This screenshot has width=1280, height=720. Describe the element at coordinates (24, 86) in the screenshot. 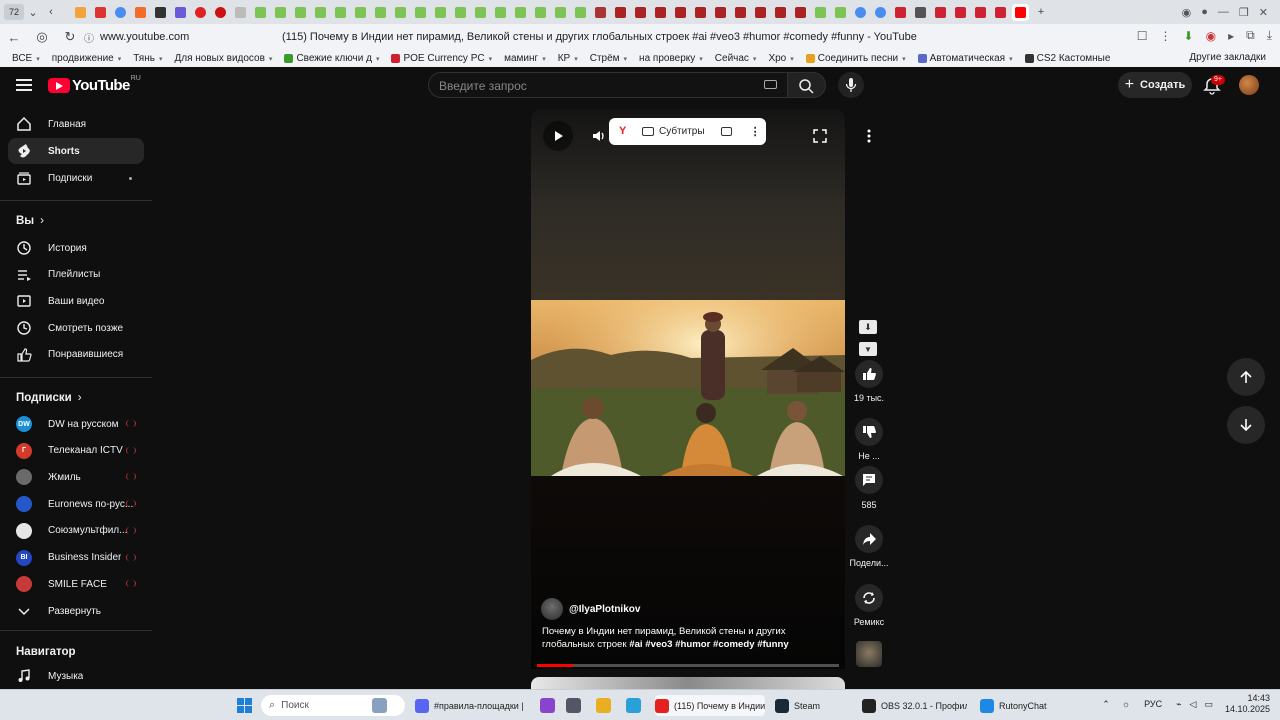

I see `guide-menu-icon` at that location.